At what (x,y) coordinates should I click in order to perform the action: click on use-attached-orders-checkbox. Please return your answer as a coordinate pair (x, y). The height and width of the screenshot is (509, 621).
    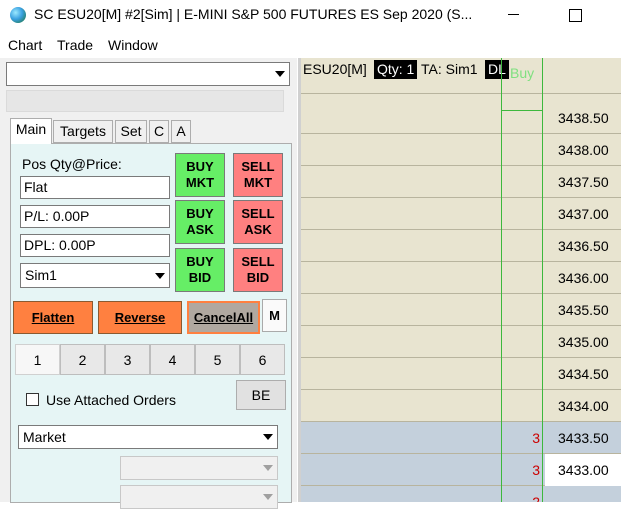
    Looking at the image, I should click on (32, 399).